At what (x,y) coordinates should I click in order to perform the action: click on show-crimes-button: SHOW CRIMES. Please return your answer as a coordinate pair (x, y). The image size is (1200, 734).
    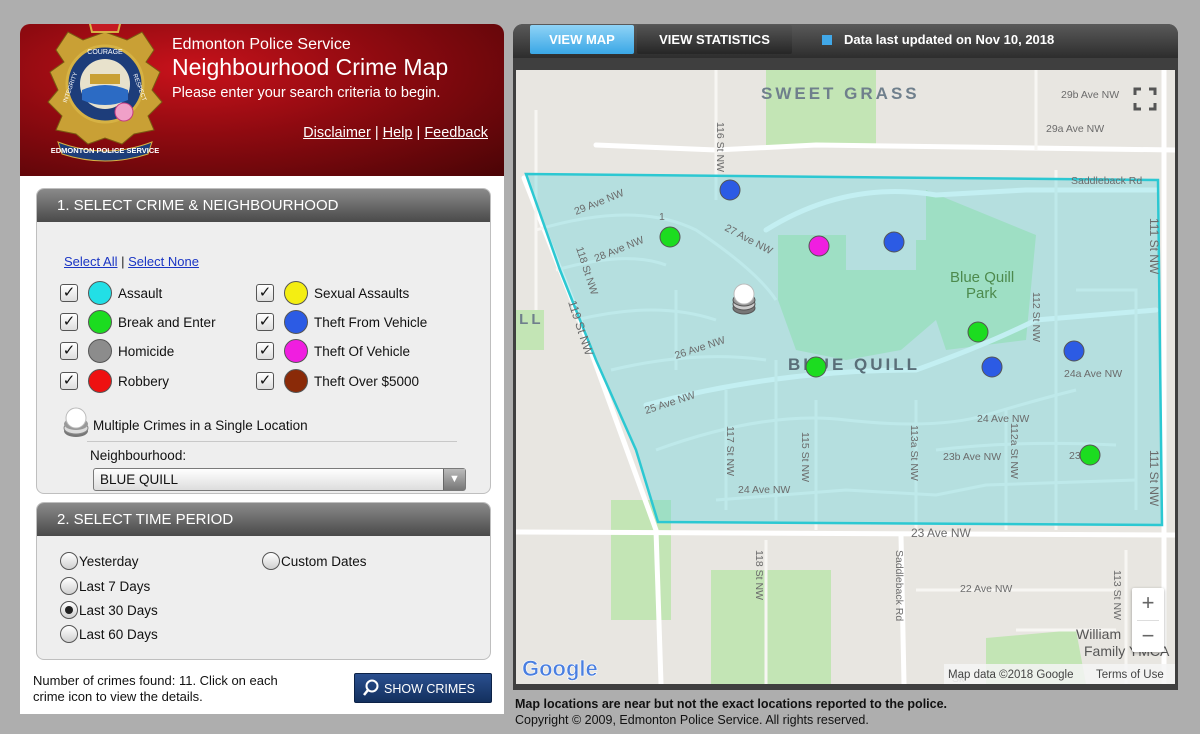
    Looking at the image, I should click on (423, 688).